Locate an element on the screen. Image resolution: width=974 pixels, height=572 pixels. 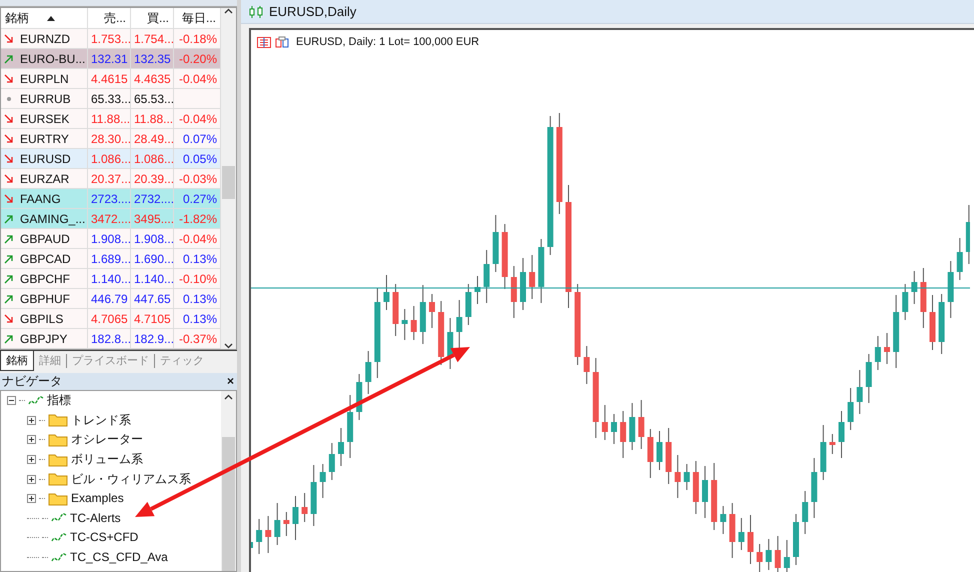
collapse-icon is located at coordinates (11, 401).